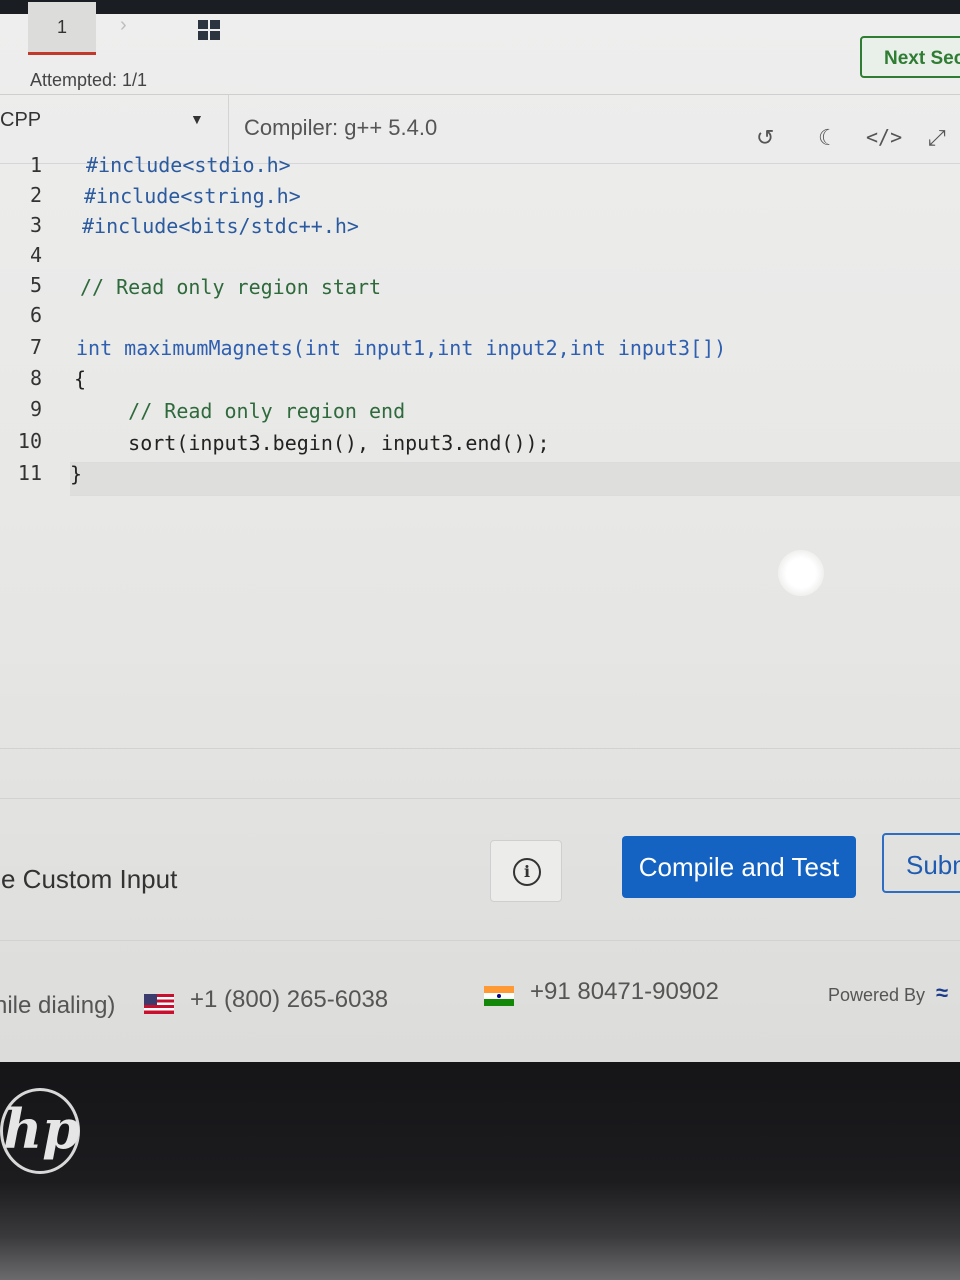 Image resolution: width=960 pixels, height=1280 pixels. What do you see at coordinates (910, 57) in the screenshot?
I see `next-section-button: Next Sec` at bounding box center [910, 57].